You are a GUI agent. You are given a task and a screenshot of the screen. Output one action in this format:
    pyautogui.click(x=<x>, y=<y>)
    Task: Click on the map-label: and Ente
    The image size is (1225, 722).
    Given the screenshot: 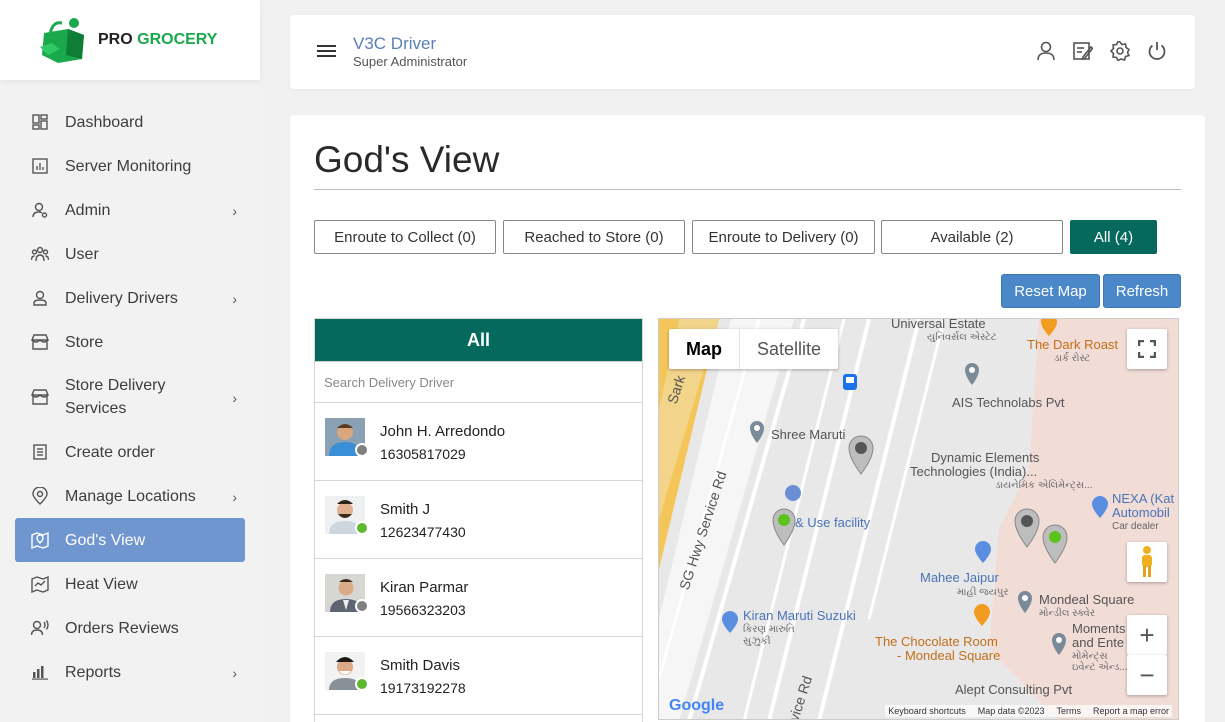 What is the action you would take?
    pyautogui.click(x=1098, y=642)
    